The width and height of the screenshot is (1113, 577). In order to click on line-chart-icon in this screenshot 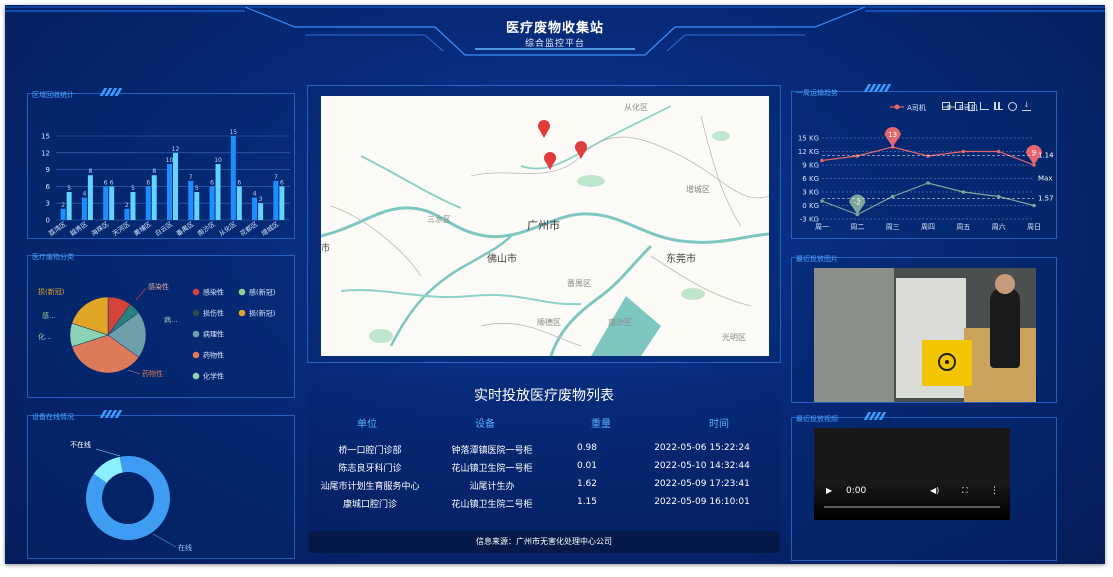, I will do `click(984, 106)`.